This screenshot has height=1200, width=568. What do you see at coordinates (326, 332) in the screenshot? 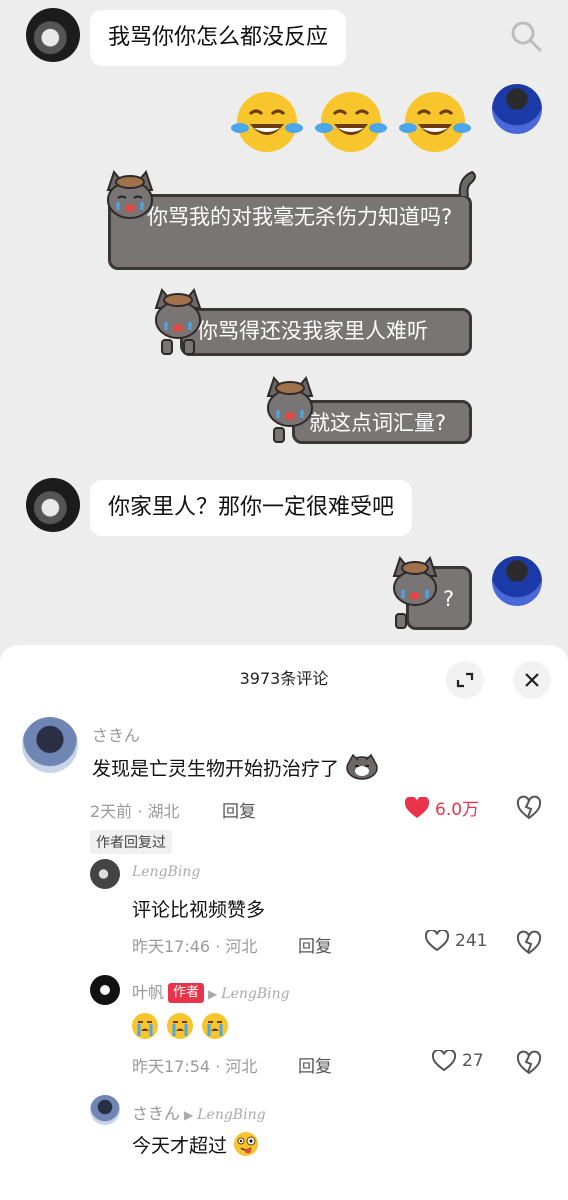
I see `sticker-text: 你骂得还没我家里人难听` at bounding box center [326, 332].